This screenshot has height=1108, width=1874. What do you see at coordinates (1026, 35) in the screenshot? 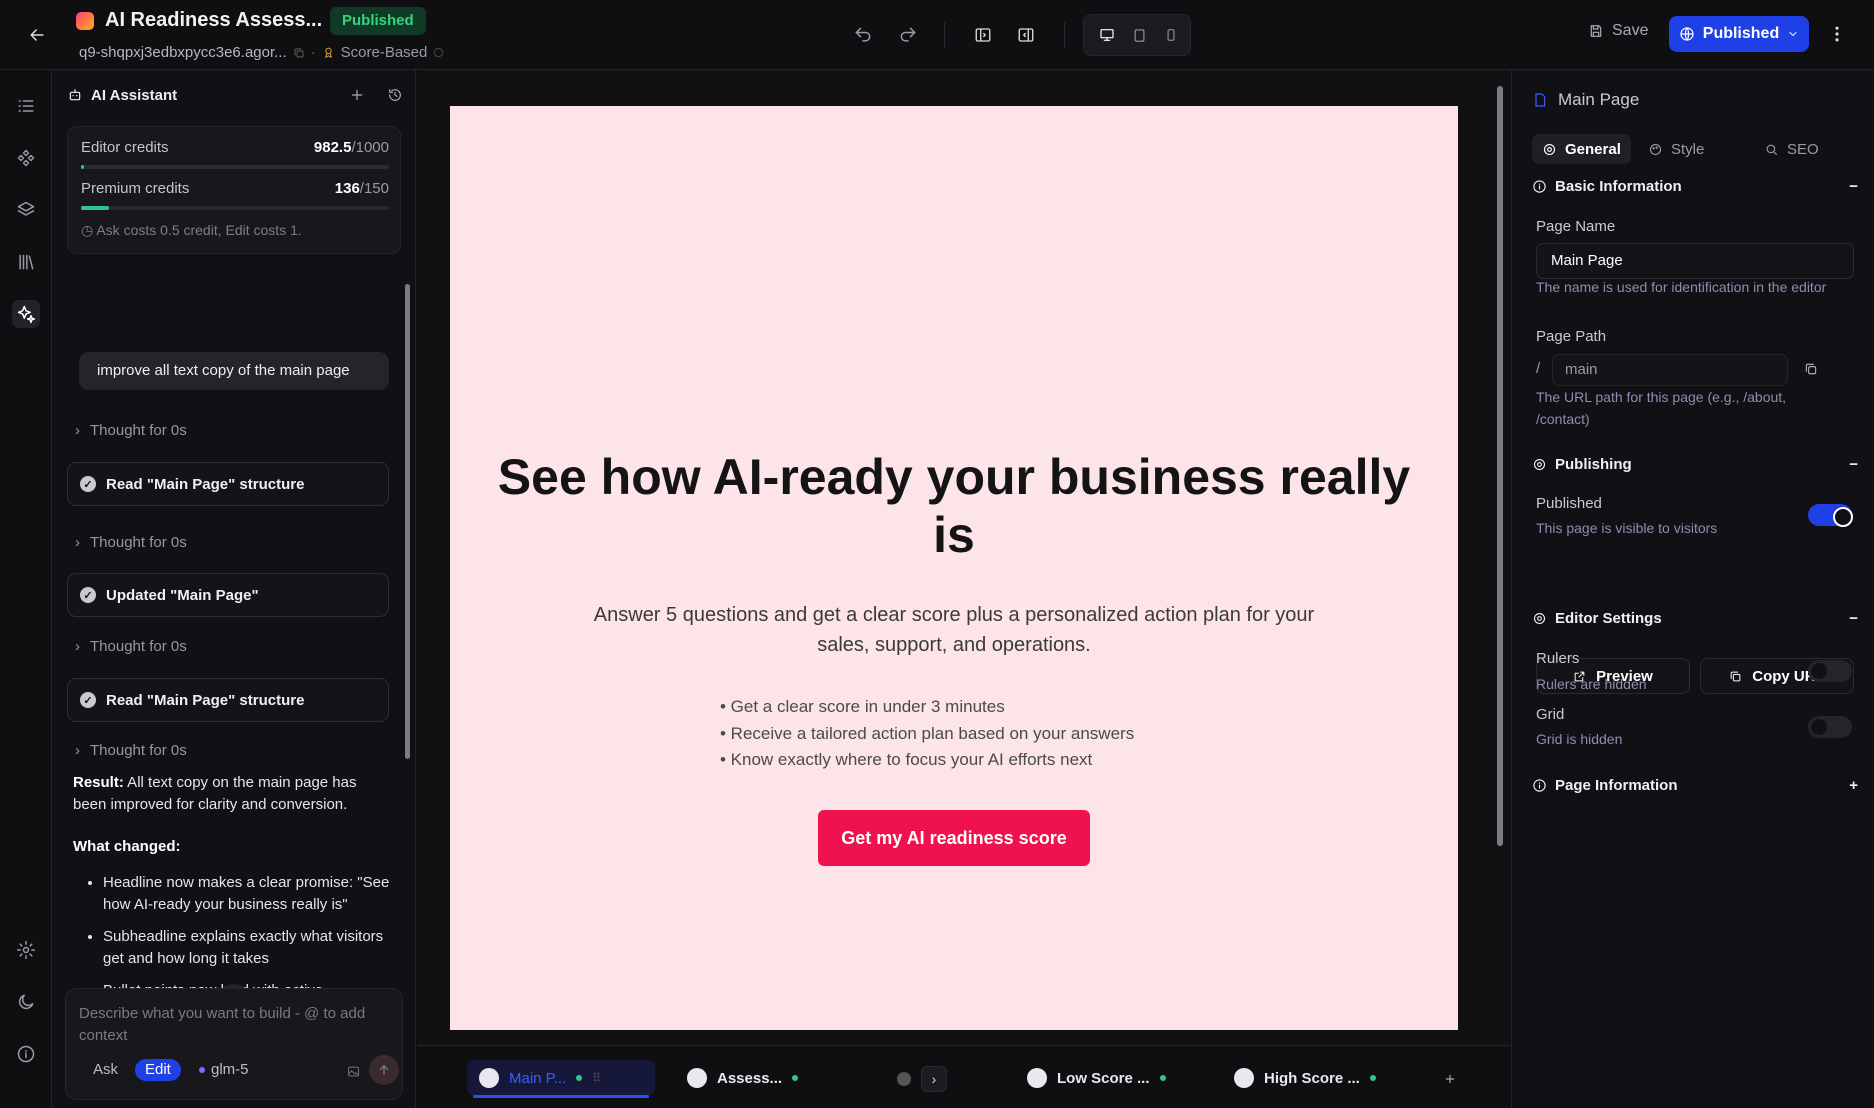
I see `toggle-right-panel-icon` at bounding box center [1026, 35].